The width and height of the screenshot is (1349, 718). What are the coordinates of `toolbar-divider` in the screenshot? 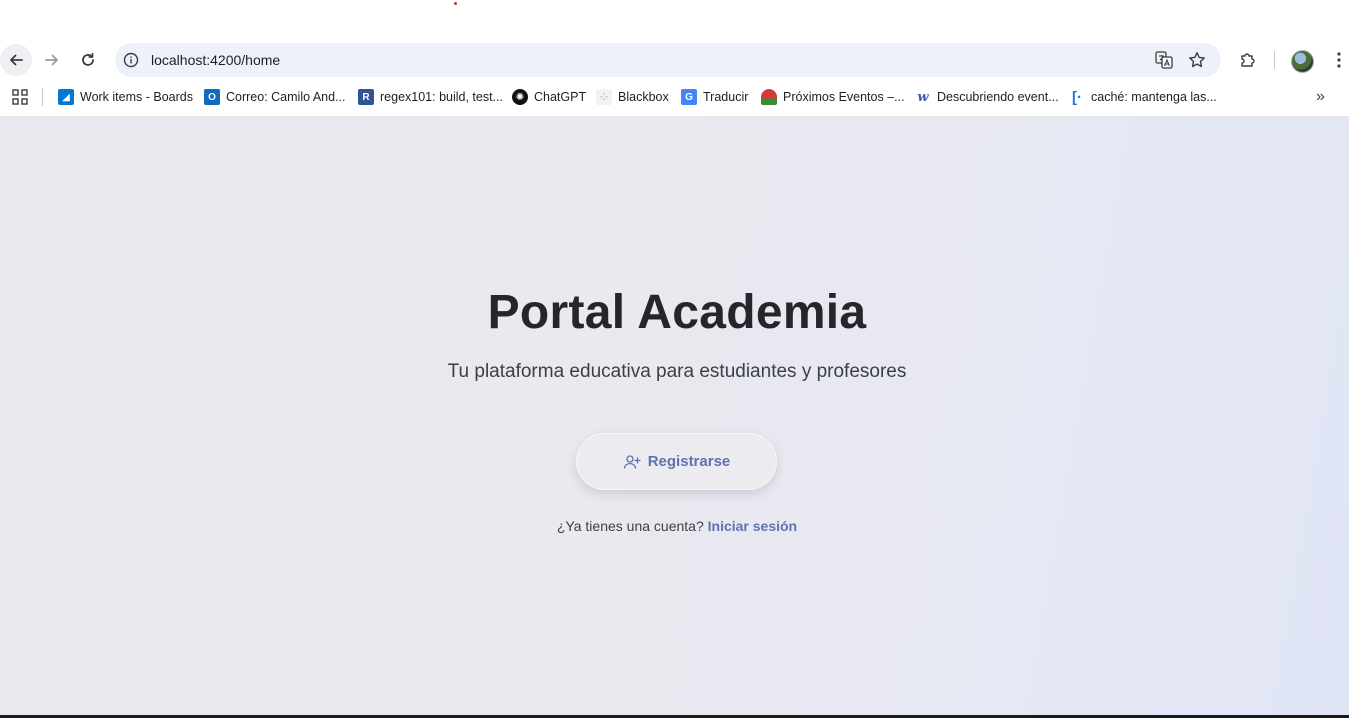 It's located at (1274, 60).